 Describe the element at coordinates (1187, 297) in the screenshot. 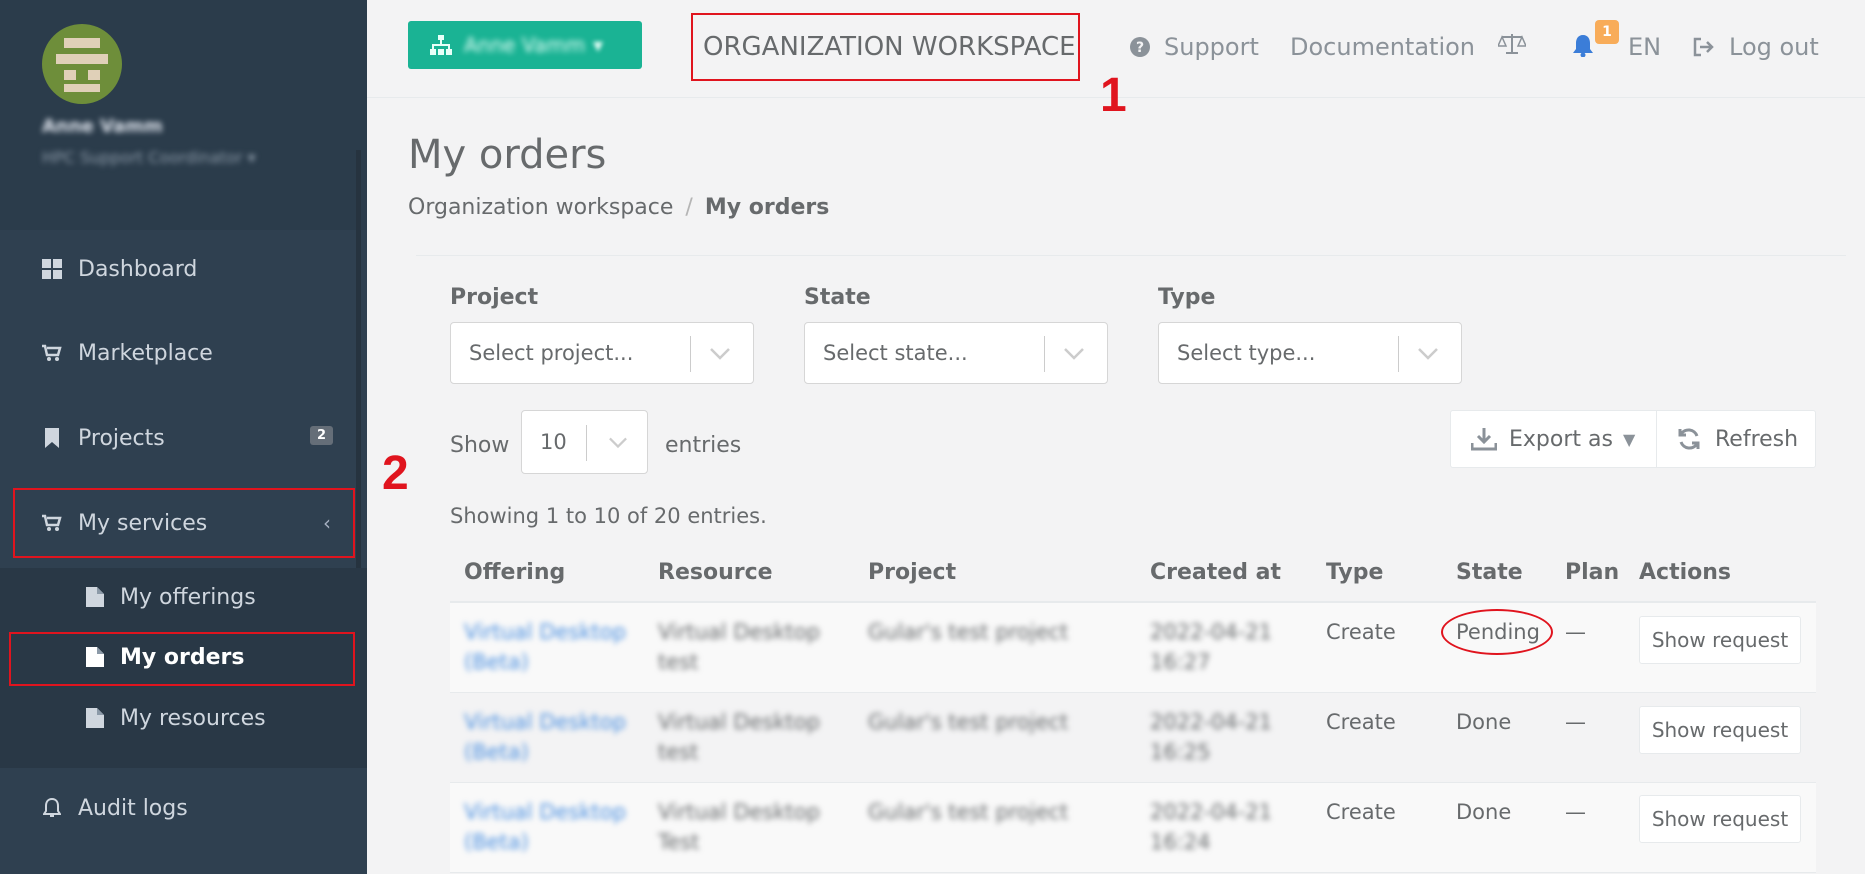

I see `type-filter-label: Type` at that location.